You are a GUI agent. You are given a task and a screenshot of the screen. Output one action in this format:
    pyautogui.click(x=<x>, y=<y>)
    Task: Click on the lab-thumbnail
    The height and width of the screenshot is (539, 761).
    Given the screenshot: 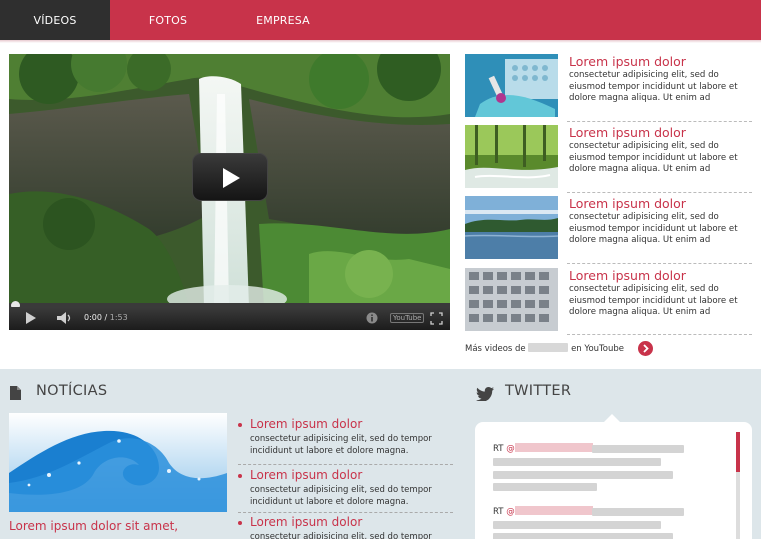 What is the action you would take?
    pyautogui.click(x=511, y=85)
    